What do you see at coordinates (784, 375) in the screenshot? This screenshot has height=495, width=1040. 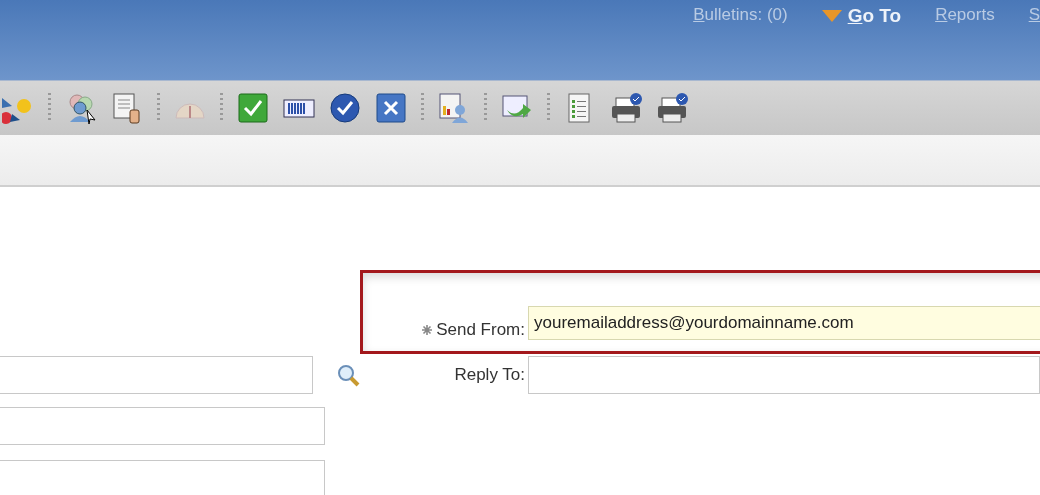 I see `reply-to-field` at bounding box center [784, 375].